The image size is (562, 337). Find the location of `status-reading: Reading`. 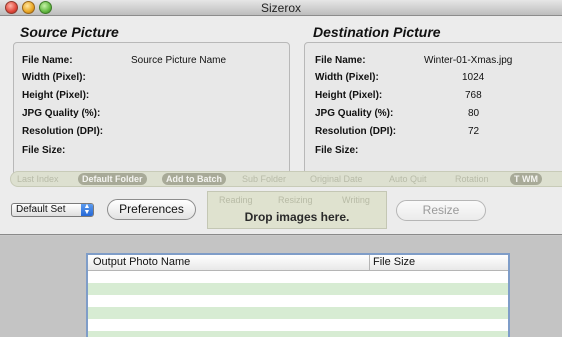

status-reading: Reading is located at coordinates (236, 200).